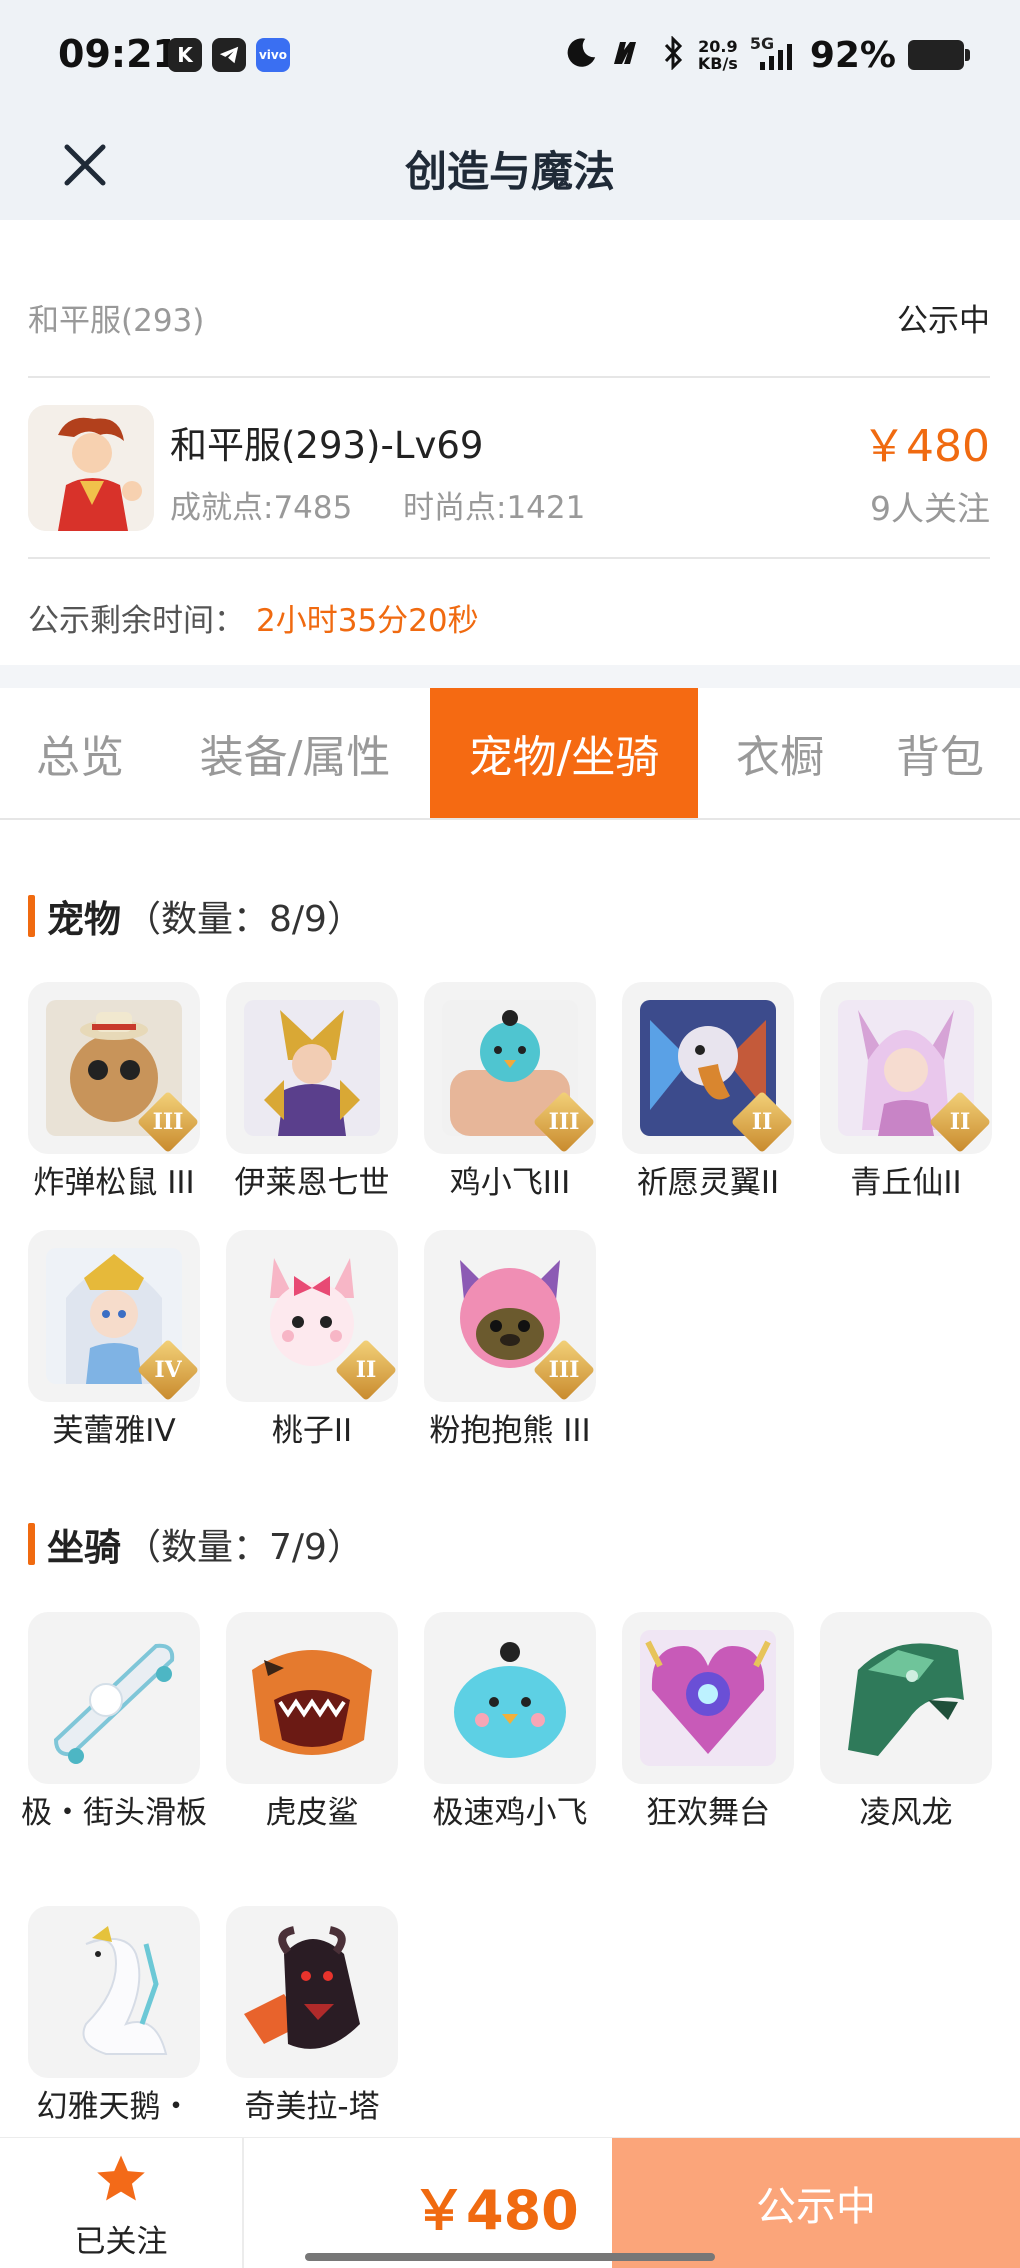  I want to click on mount-name: 凌风龙, so click(906, 1813).